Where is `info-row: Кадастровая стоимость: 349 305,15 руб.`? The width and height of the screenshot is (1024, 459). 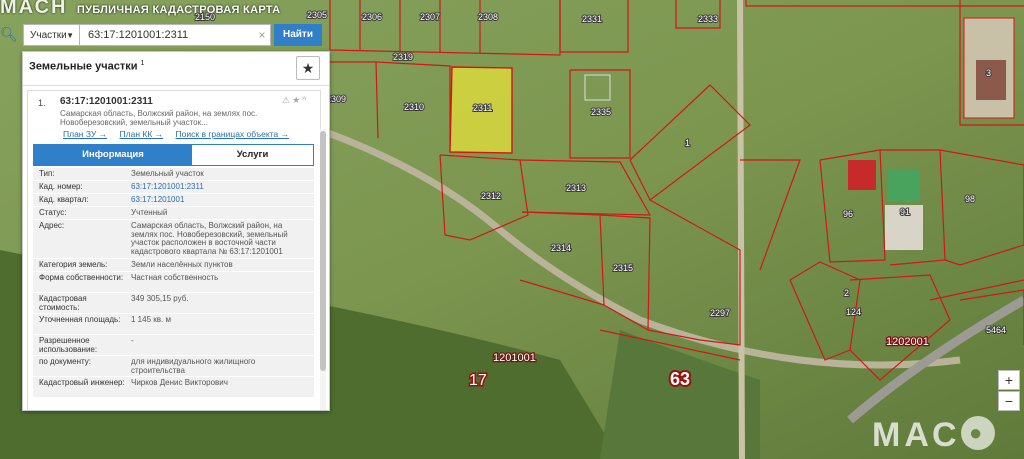
info-row: Кадастровая стоимость: 349 305,15 руб. is located at coordinates (173, 303).